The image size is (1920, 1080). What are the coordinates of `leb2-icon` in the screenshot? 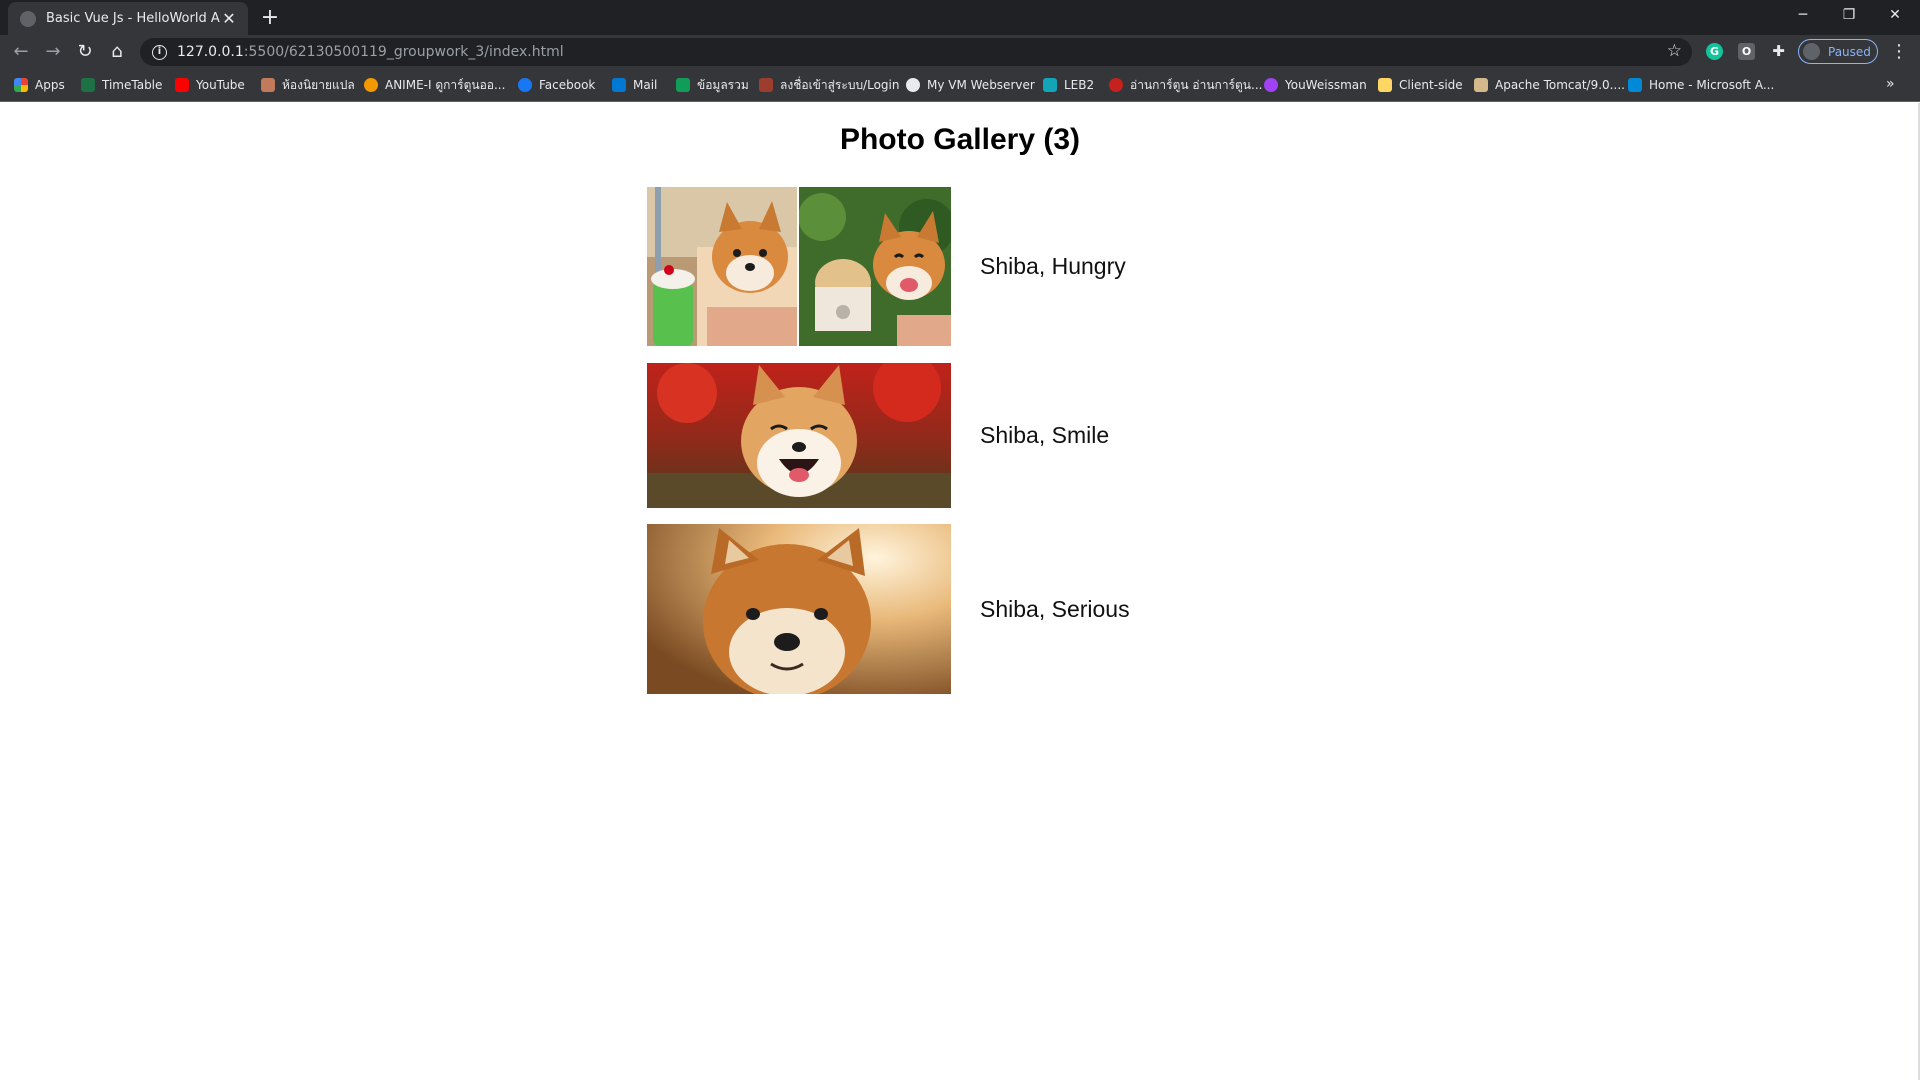 It's located at (1050, 85).